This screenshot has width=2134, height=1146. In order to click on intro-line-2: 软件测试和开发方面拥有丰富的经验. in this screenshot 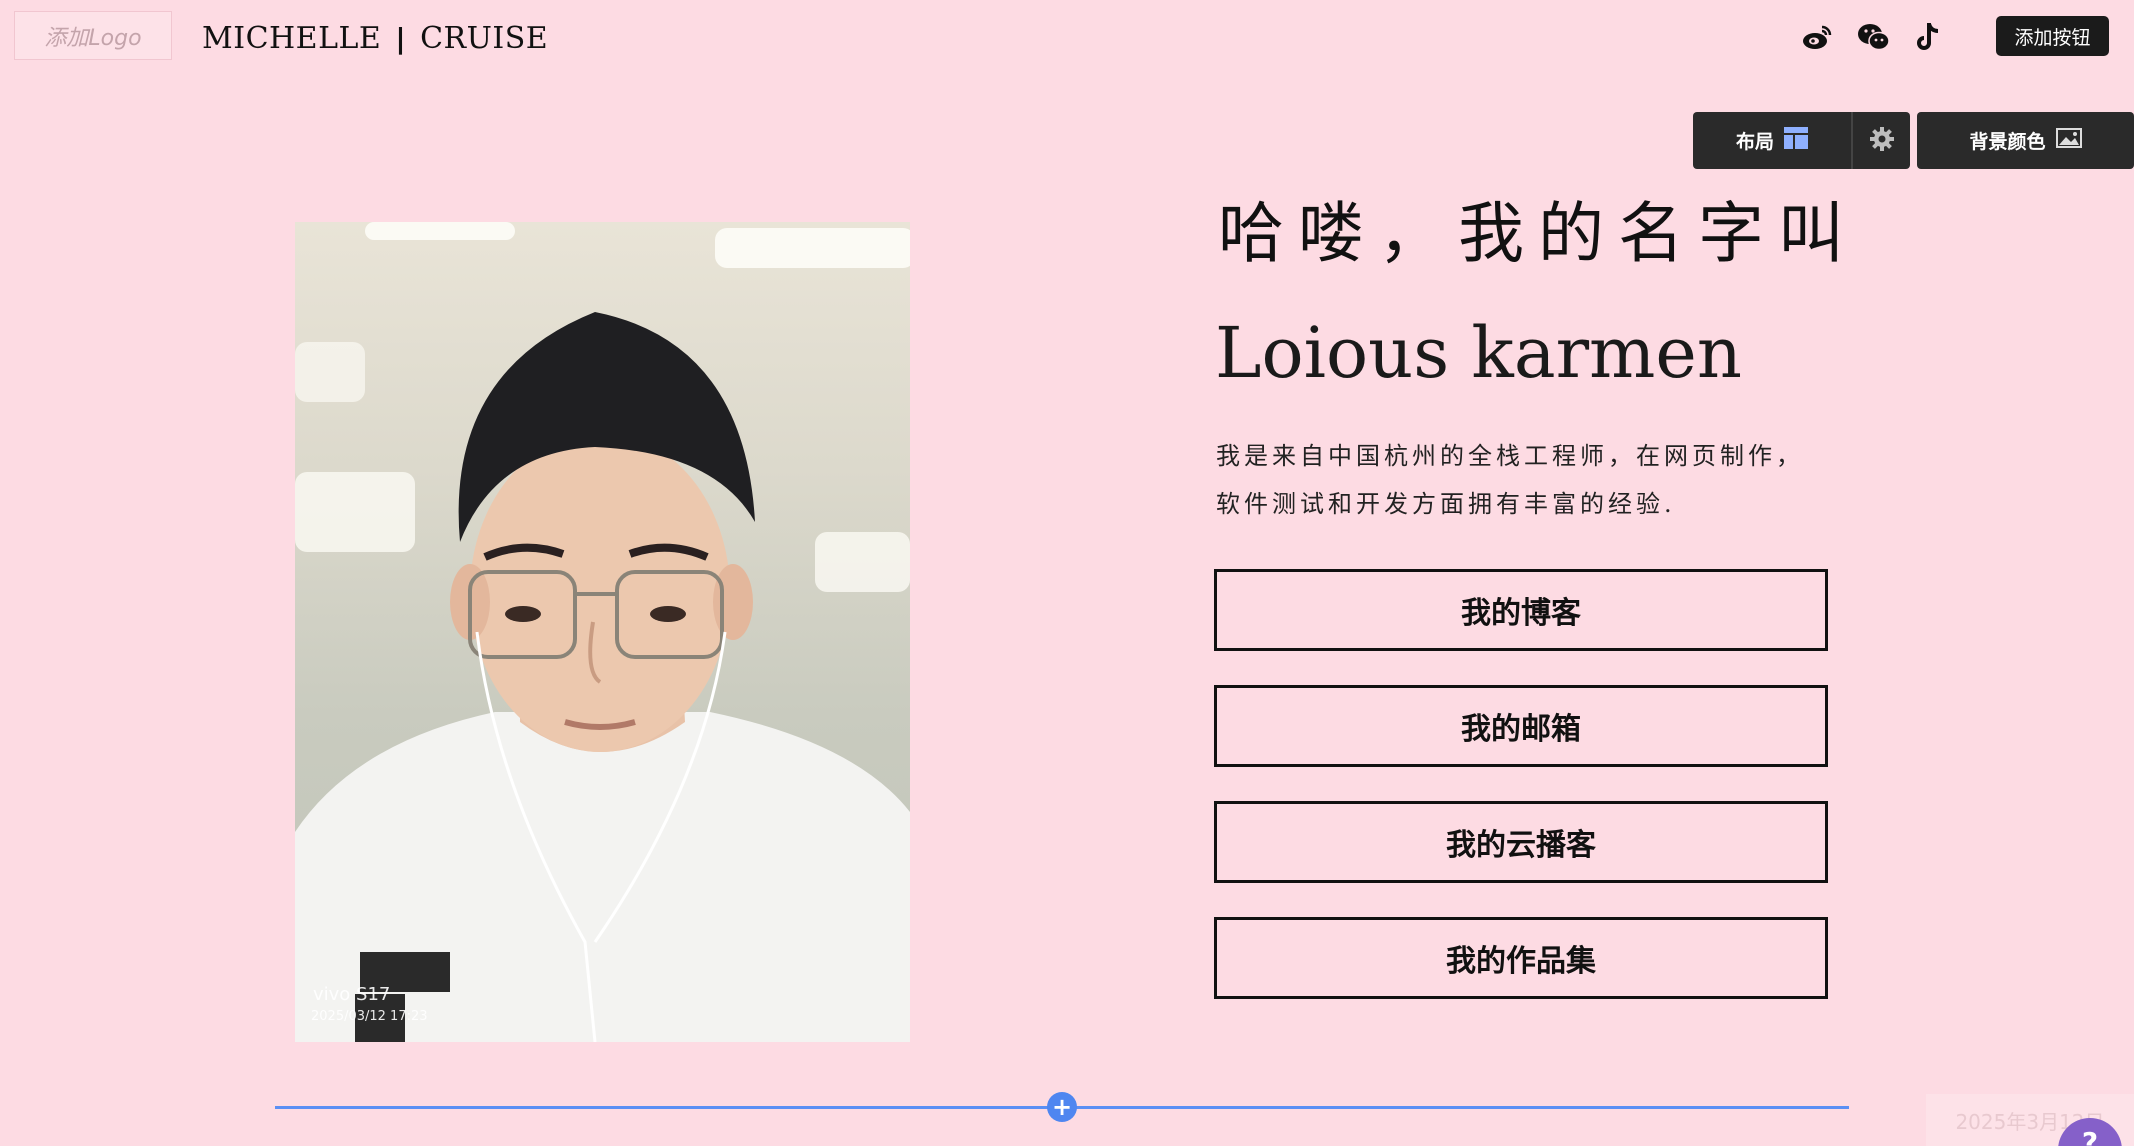, I will do `click(1446, 504)`.